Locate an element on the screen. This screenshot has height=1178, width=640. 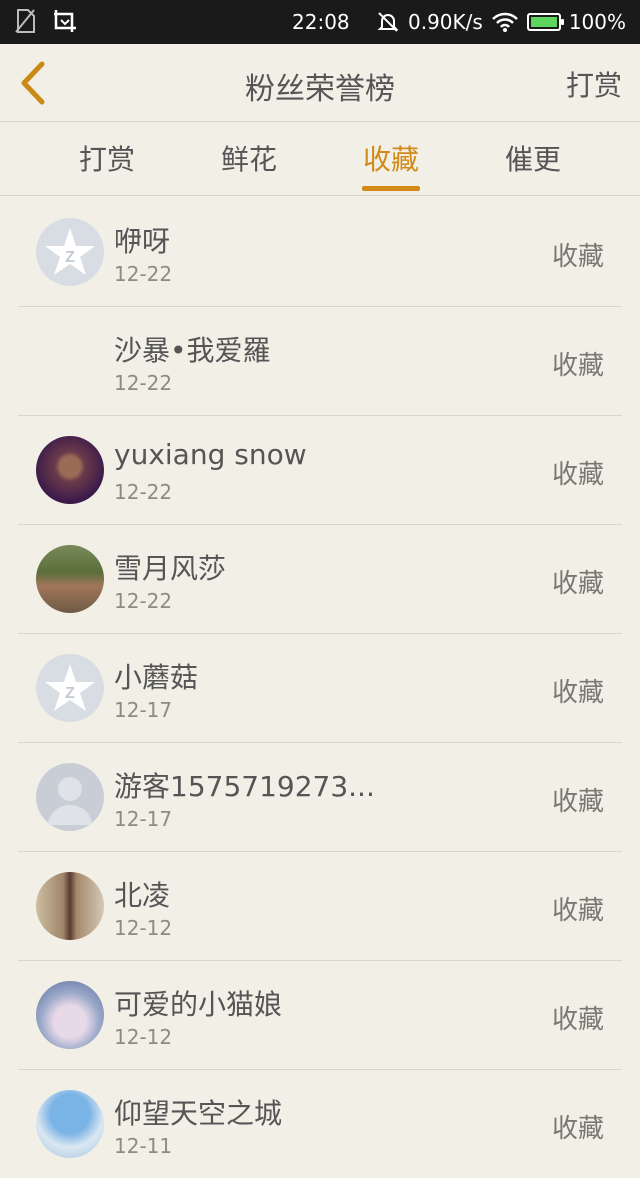
list-item: 沙暴•我爱羅 12-22 收藏 is located at coordinates (320, 361).